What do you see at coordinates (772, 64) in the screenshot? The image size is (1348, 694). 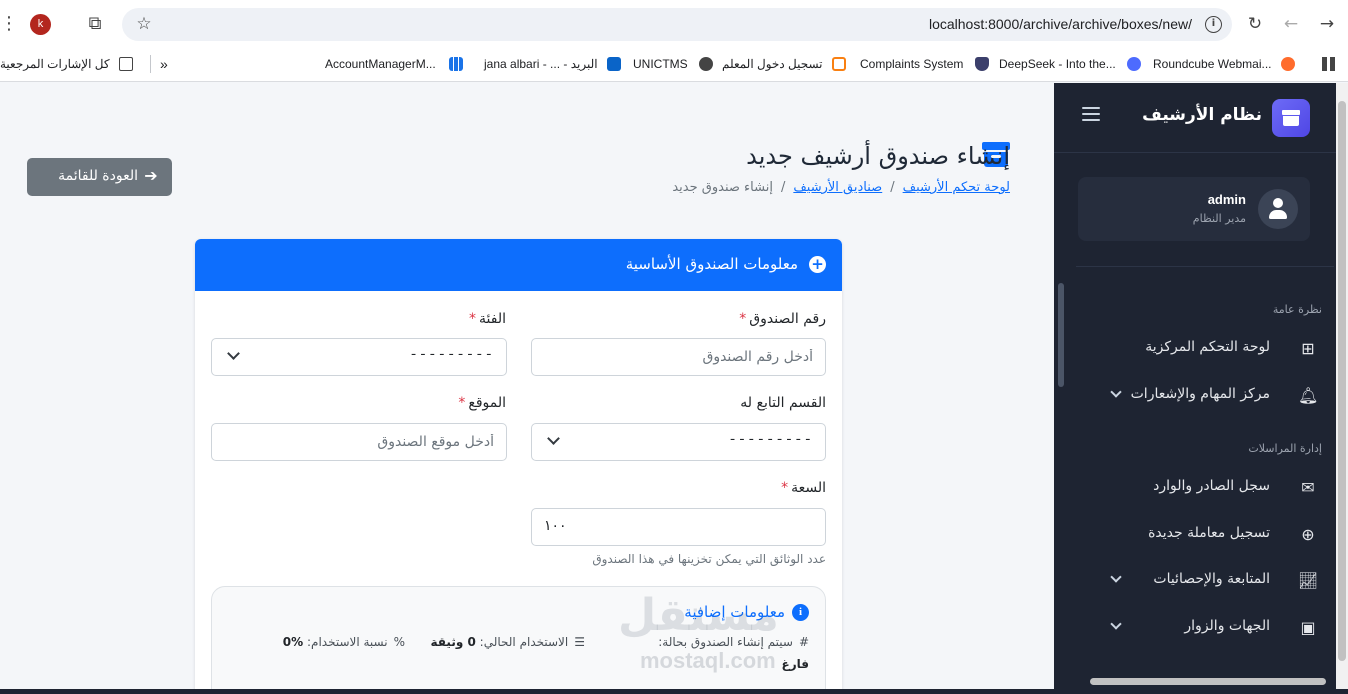 I see `bookmark-label: تسجيل دخول المعلم` at bounding box center [772, 64].